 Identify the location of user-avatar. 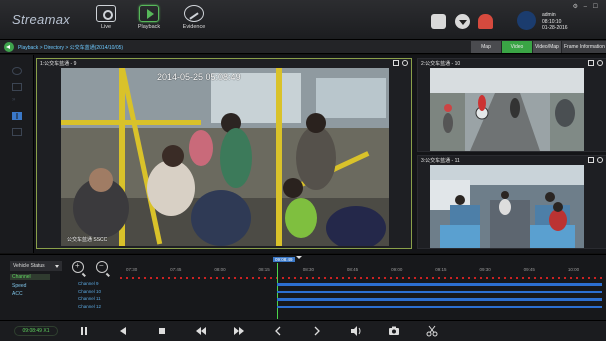
(526, 20).